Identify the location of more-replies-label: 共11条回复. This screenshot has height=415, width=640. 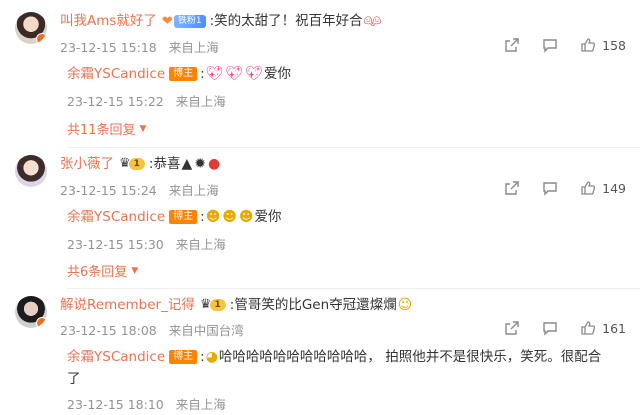
(101, 130).